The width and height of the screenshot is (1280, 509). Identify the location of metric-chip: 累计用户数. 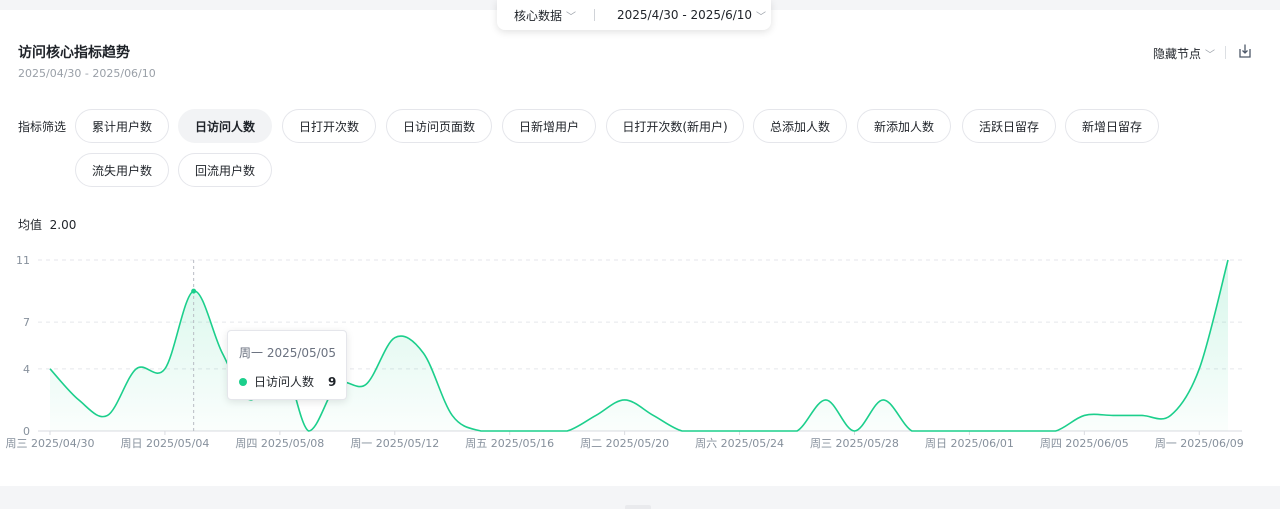
(122, 126).